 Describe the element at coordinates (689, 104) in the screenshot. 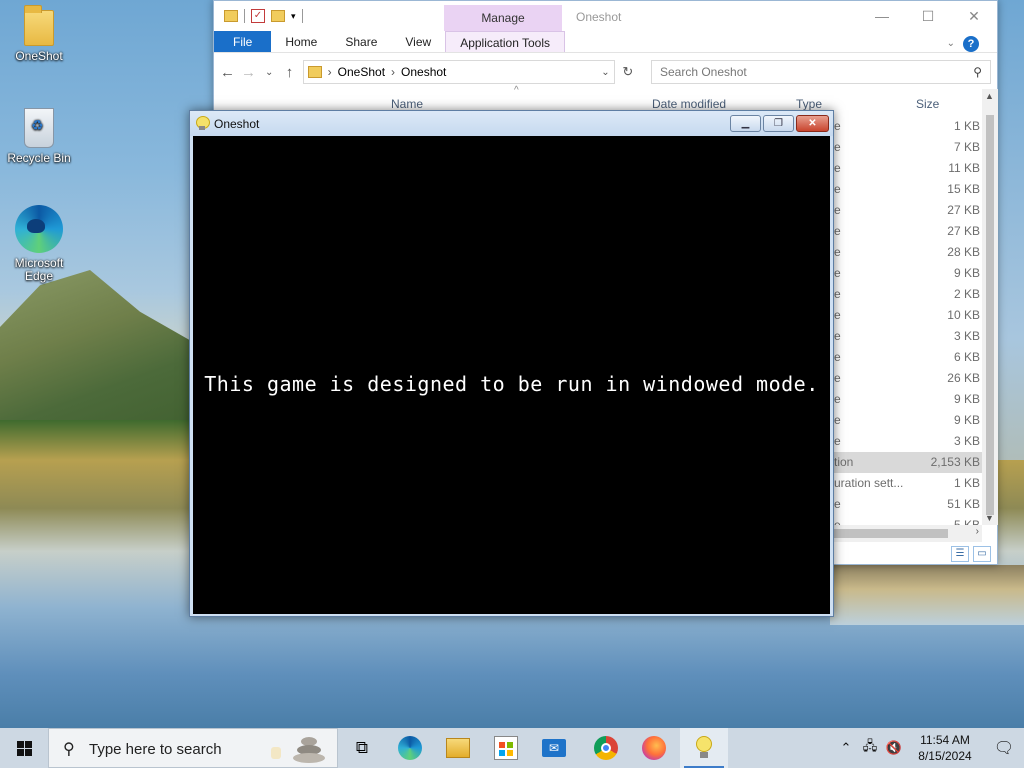

I see `column-date-modified: Date modified` at that location.